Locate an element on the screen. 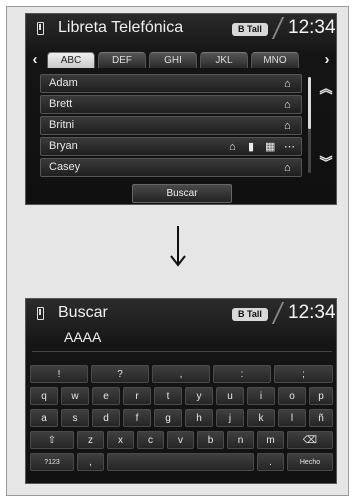  page-up-icon: ︽ is located at coordinates (326, 87).